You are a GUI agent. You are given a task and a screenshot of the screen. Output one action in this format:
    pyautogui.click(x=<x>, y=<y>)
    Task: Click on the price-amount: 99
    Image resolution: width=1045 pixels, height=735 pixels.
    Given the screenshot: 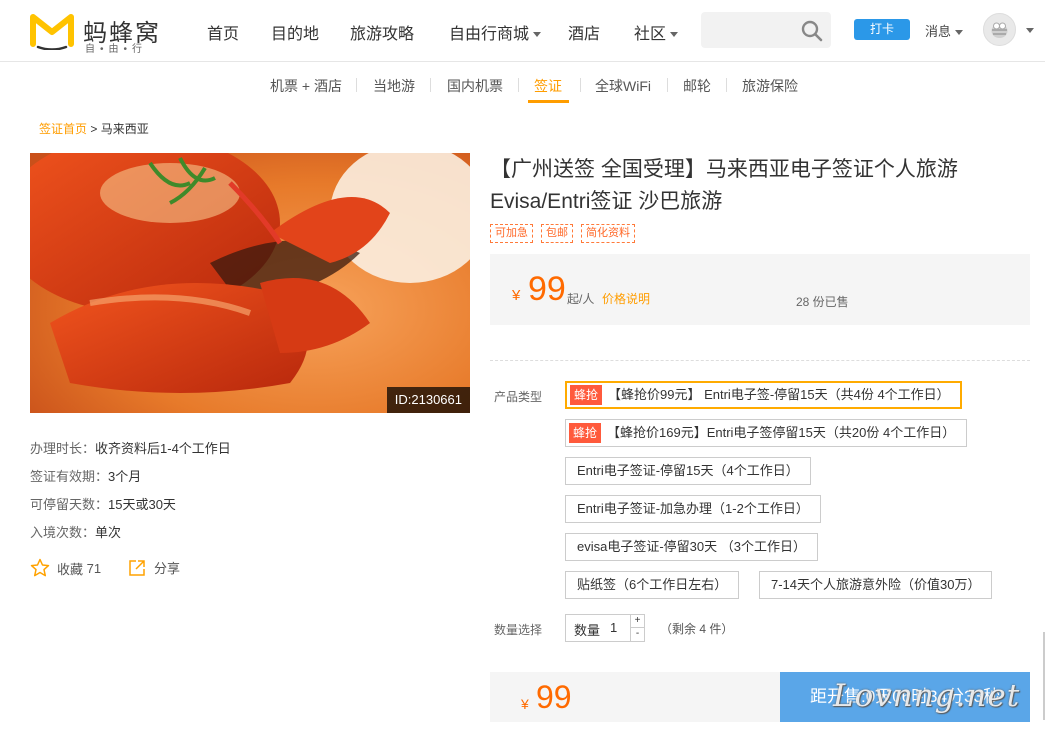 What is the action you would take?
    pyautogui.click(x=547, y=289)
    